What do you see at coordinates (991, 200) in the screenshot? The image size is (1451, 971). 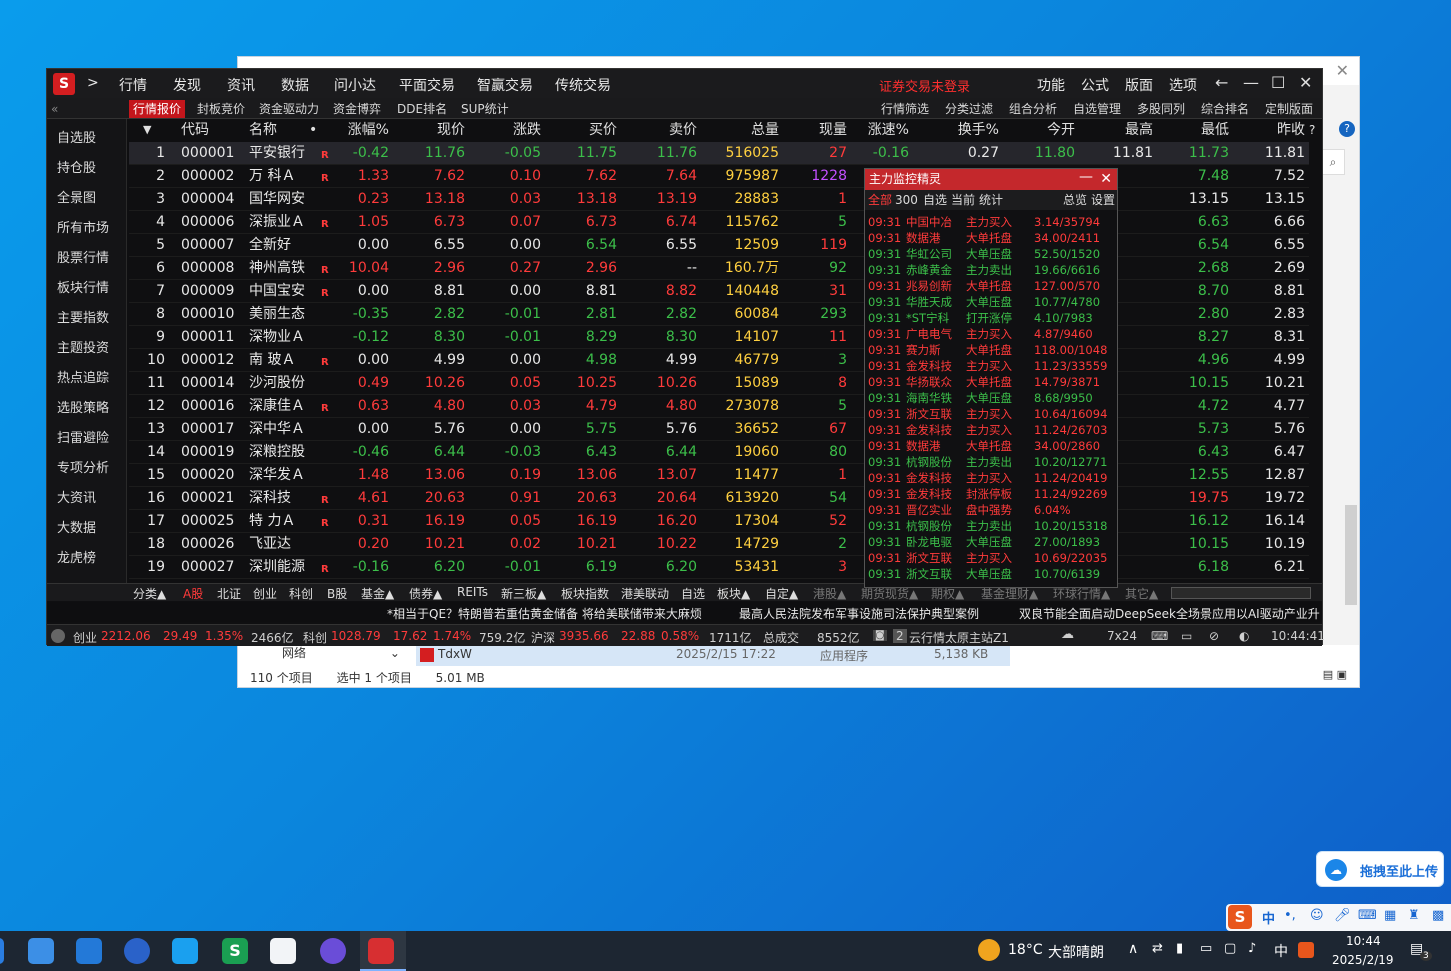 I see `monitor-tab-stats: 统计` at bounding box center [991, 200].